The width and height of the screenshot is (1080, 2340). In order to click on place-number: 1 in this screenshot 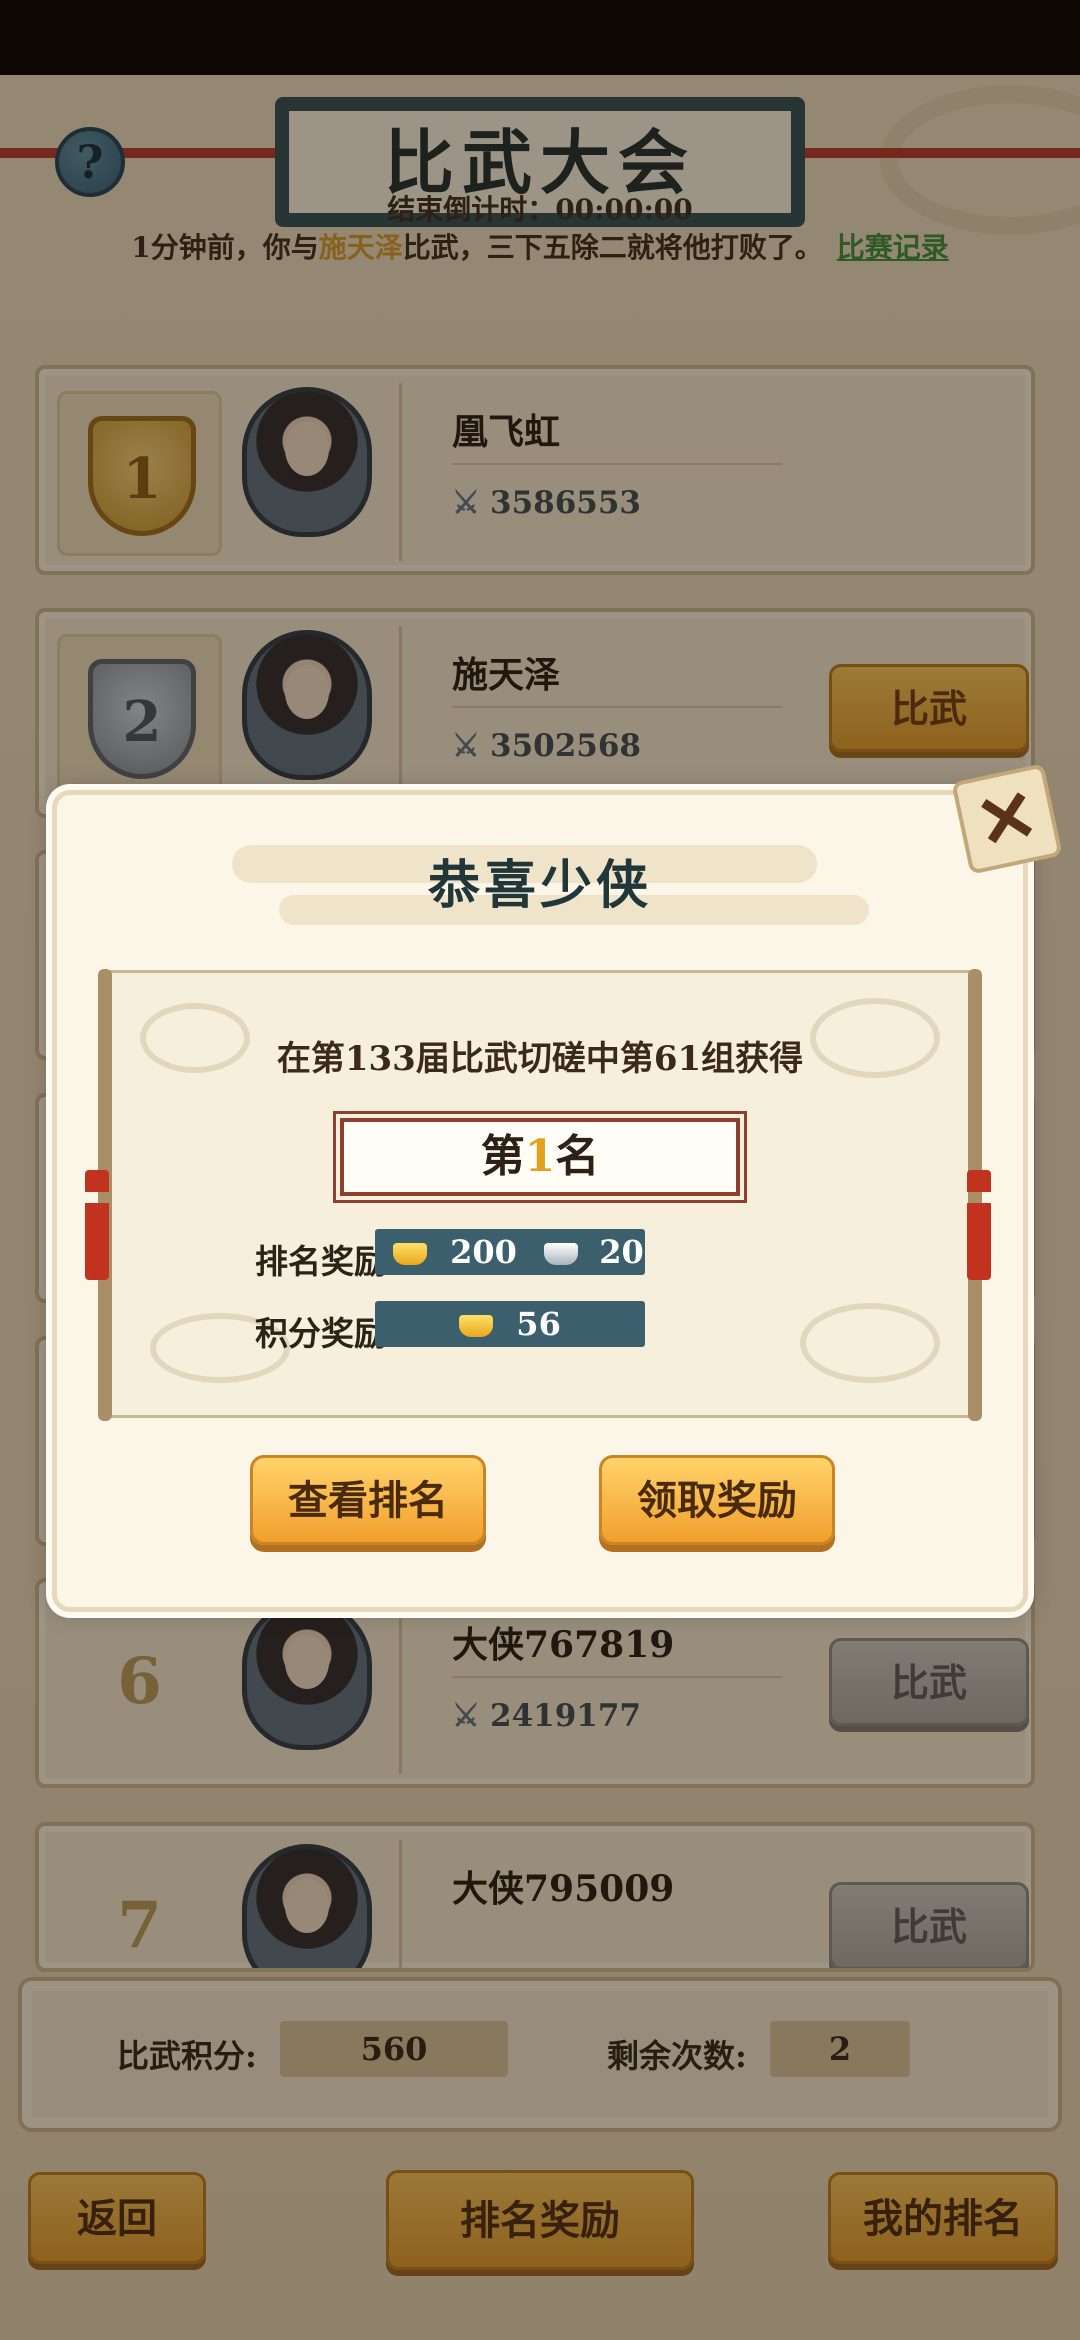, I will do `click(540, 1156)`.